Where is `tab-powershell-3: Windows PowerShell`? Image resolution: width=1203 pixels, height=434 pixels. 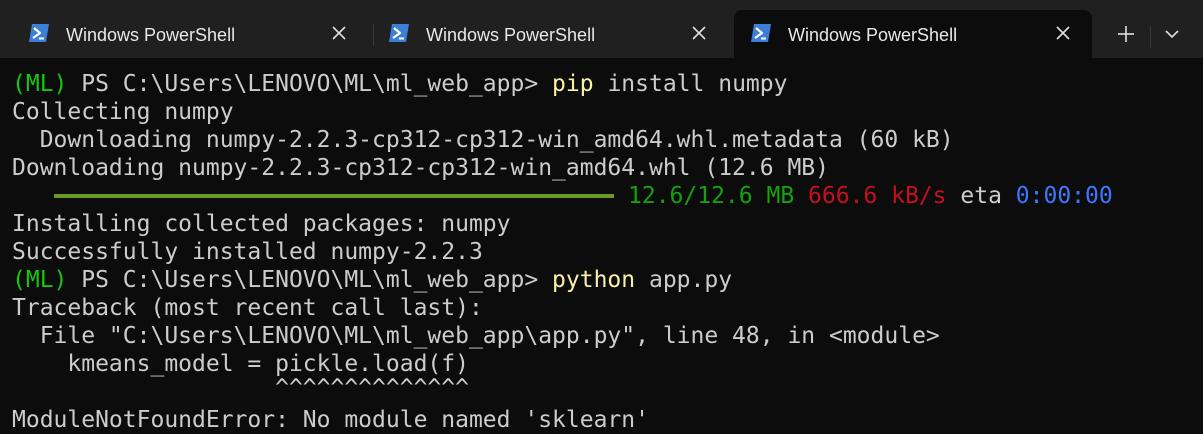 tab-powershell-3: Windows PowerShell is located at coordinates (913, 34).